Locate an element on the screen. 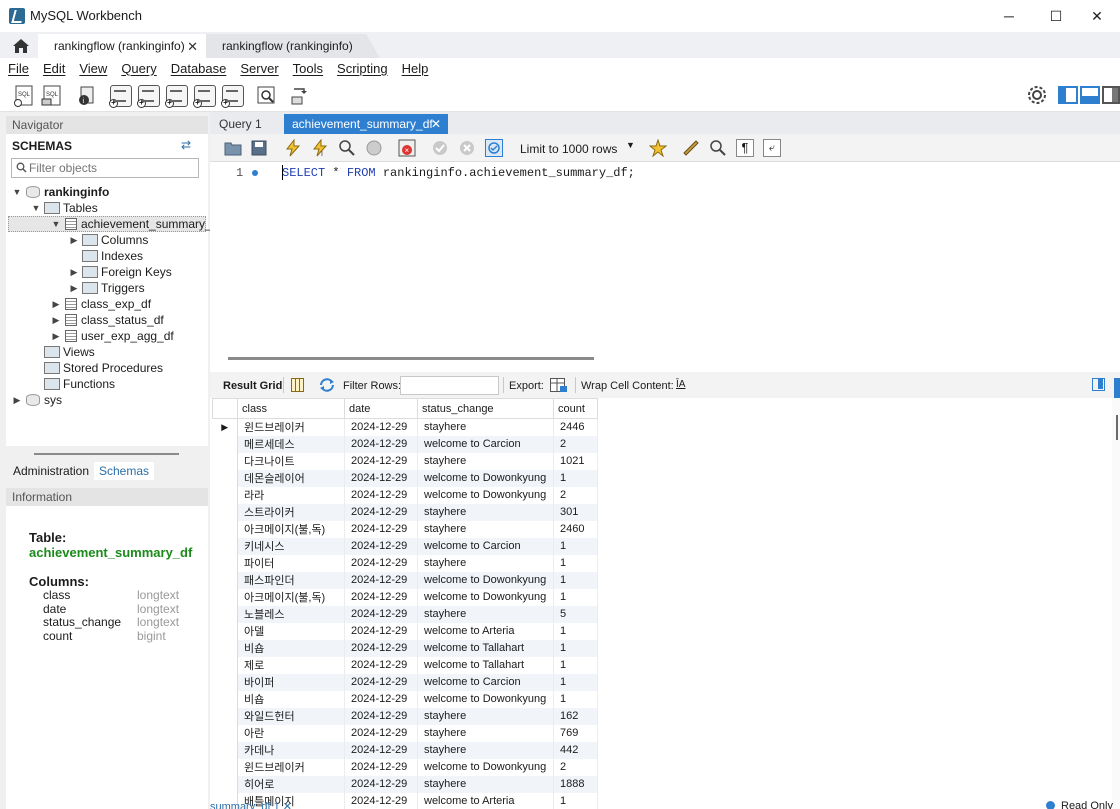 The image size is (1120, 809). refresh-results-icon is located at coordinates (327, 385).